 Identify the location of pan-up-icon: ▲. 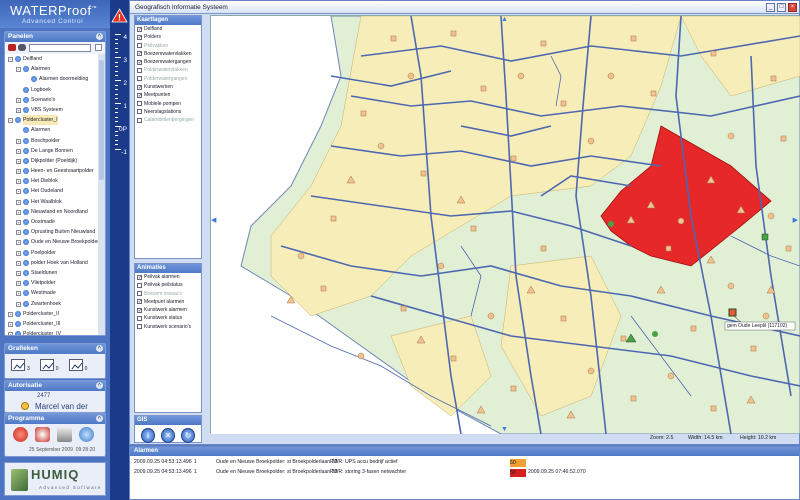
(504, 19).